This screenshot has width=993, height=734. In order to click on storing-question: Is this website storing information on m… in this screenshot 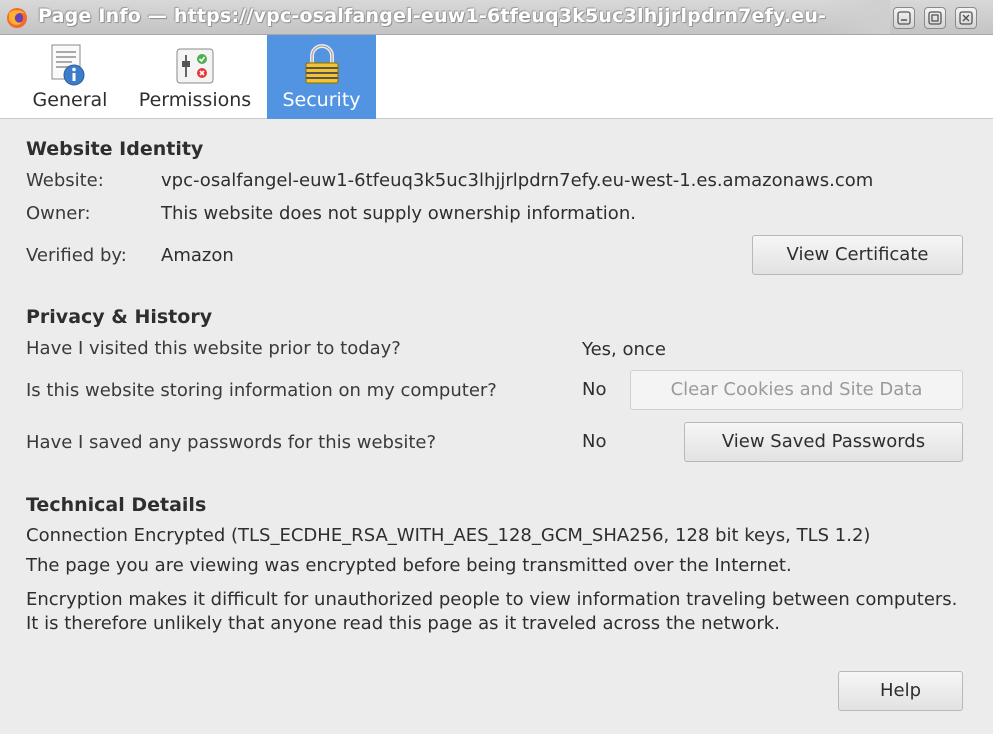, I will do `click(261, 390)`.